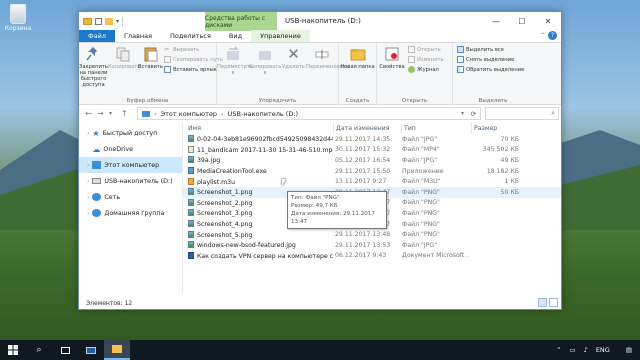 The width and height of the screenshot is (640, 360). I want to click on search-icon: ⌕, so click(553, 113).